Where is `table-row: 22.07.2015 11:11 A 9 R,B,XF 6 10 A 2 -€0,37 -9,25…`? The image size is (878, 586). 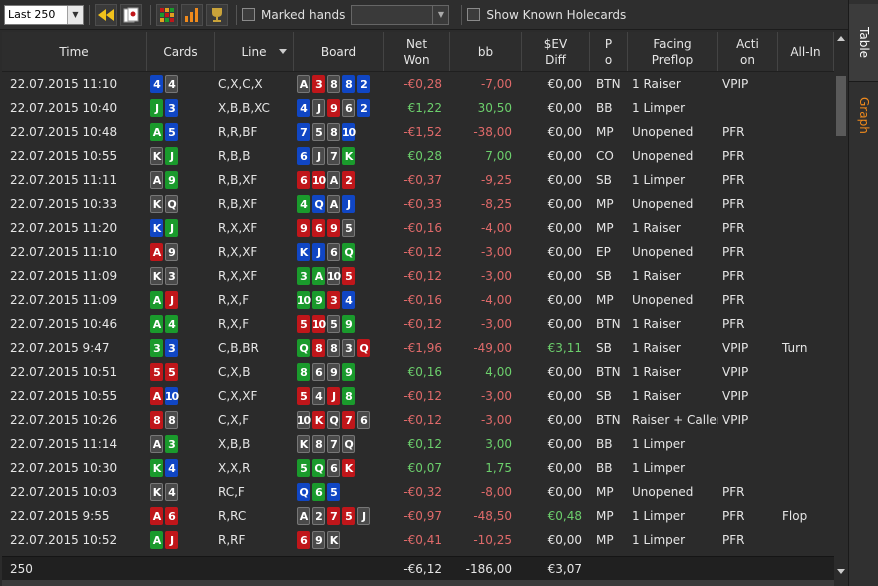 table-row: 22.07.2015 11:11 A 9 R,B,XF 6 10 A 2 -€0,37 -9,25… is located at coordinates (418, 180).